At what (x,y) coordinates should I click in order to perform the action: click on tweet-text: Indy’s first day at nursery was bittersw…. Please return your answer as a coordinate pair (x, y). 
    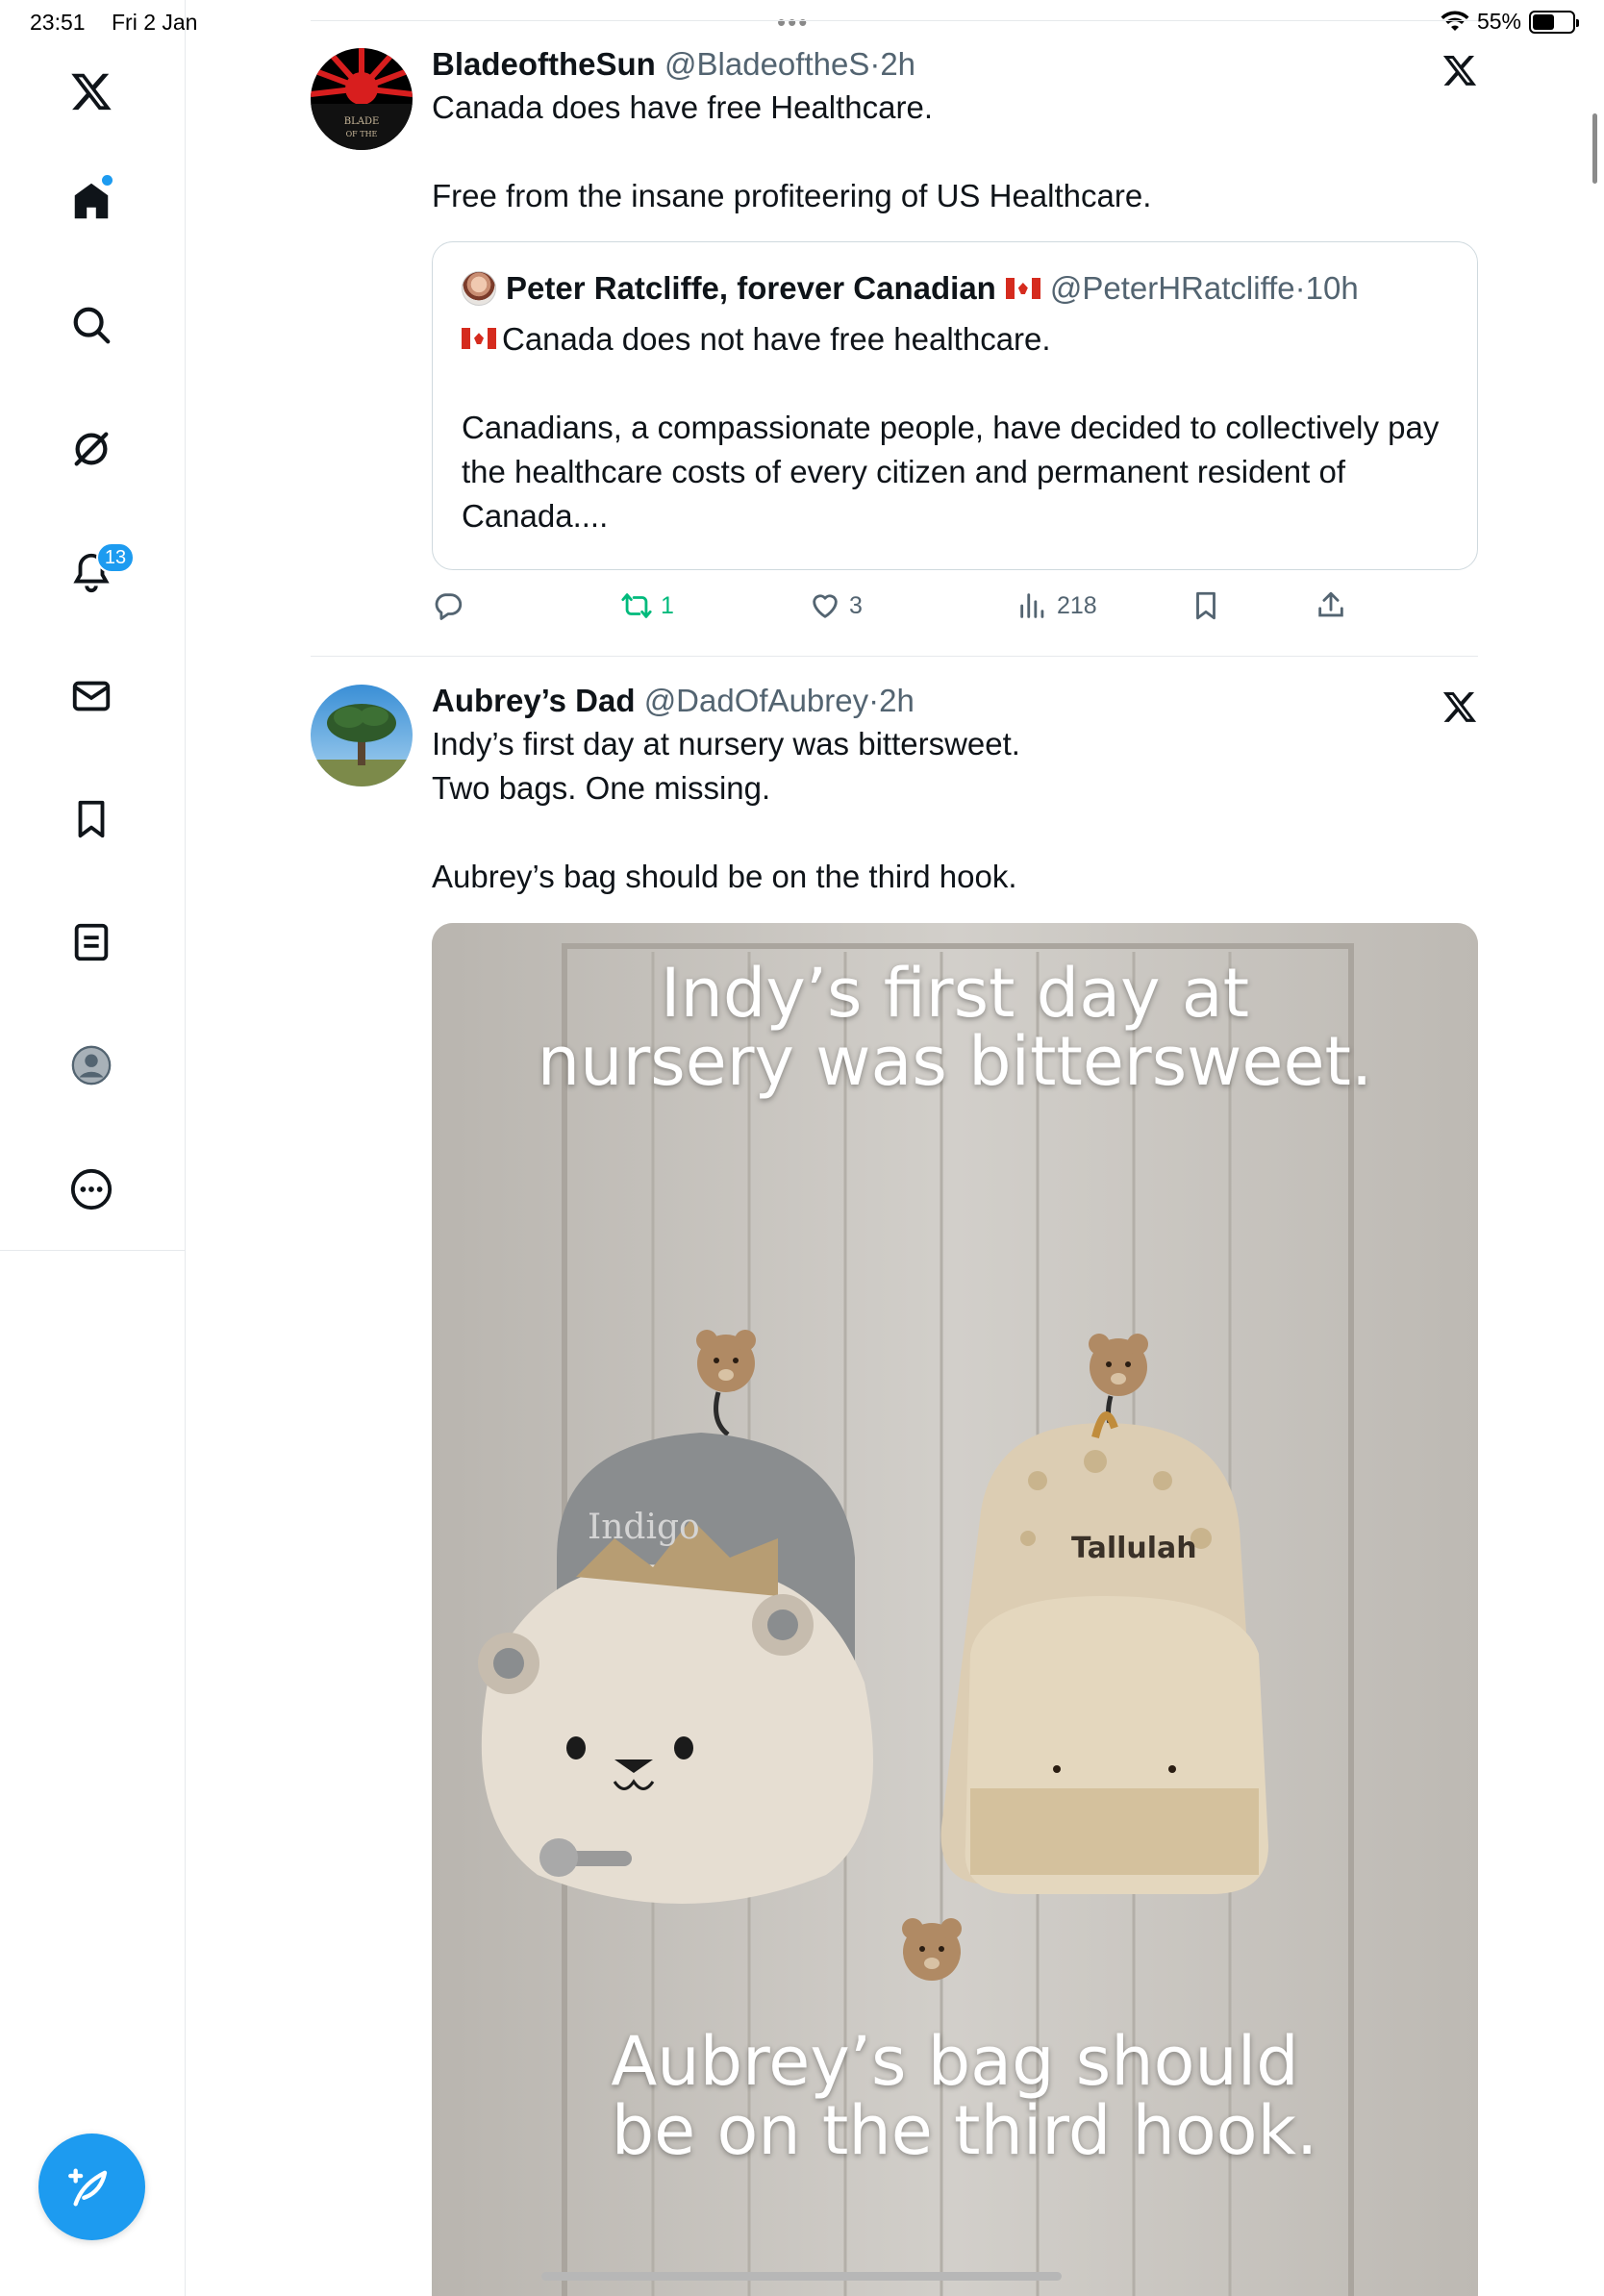
    Looking at the image, I should click on (726, 810).